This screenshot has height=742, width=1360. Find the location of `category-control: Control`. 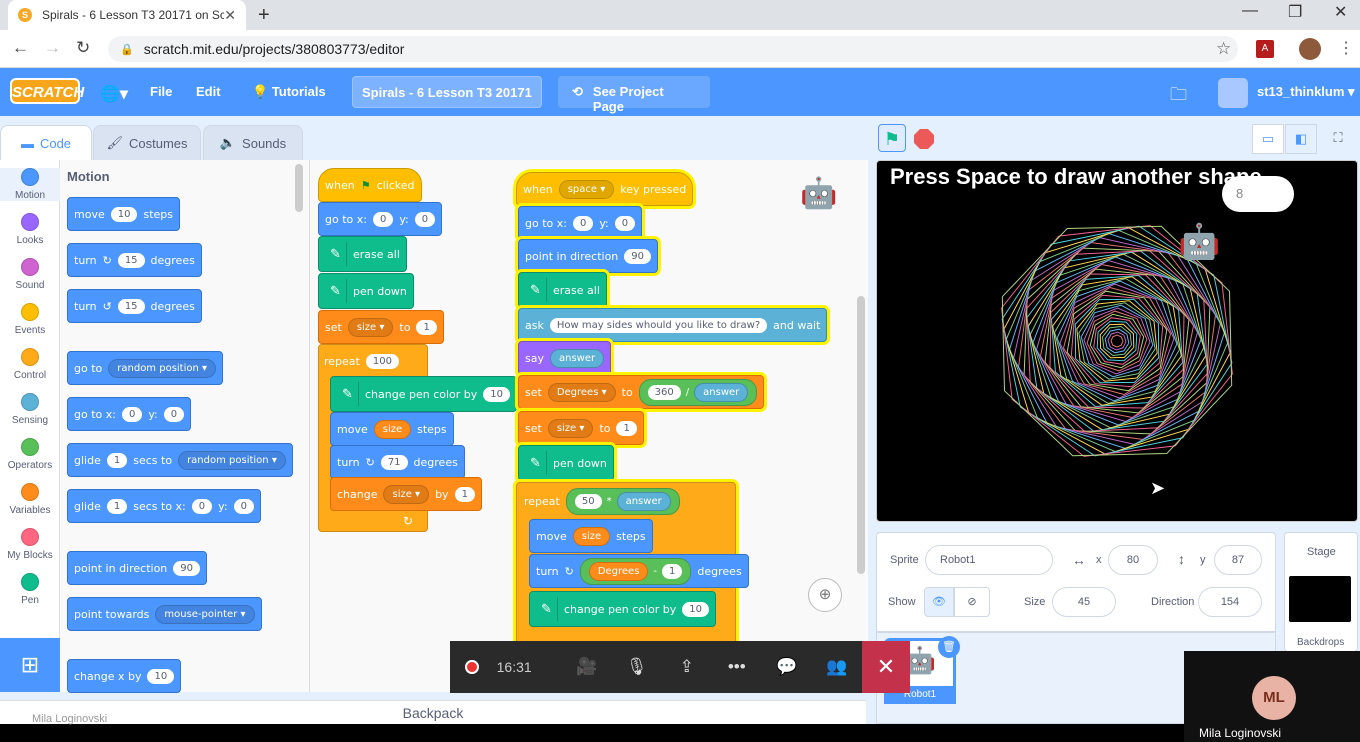

category-control: Control is located at coordinates (30, 364).